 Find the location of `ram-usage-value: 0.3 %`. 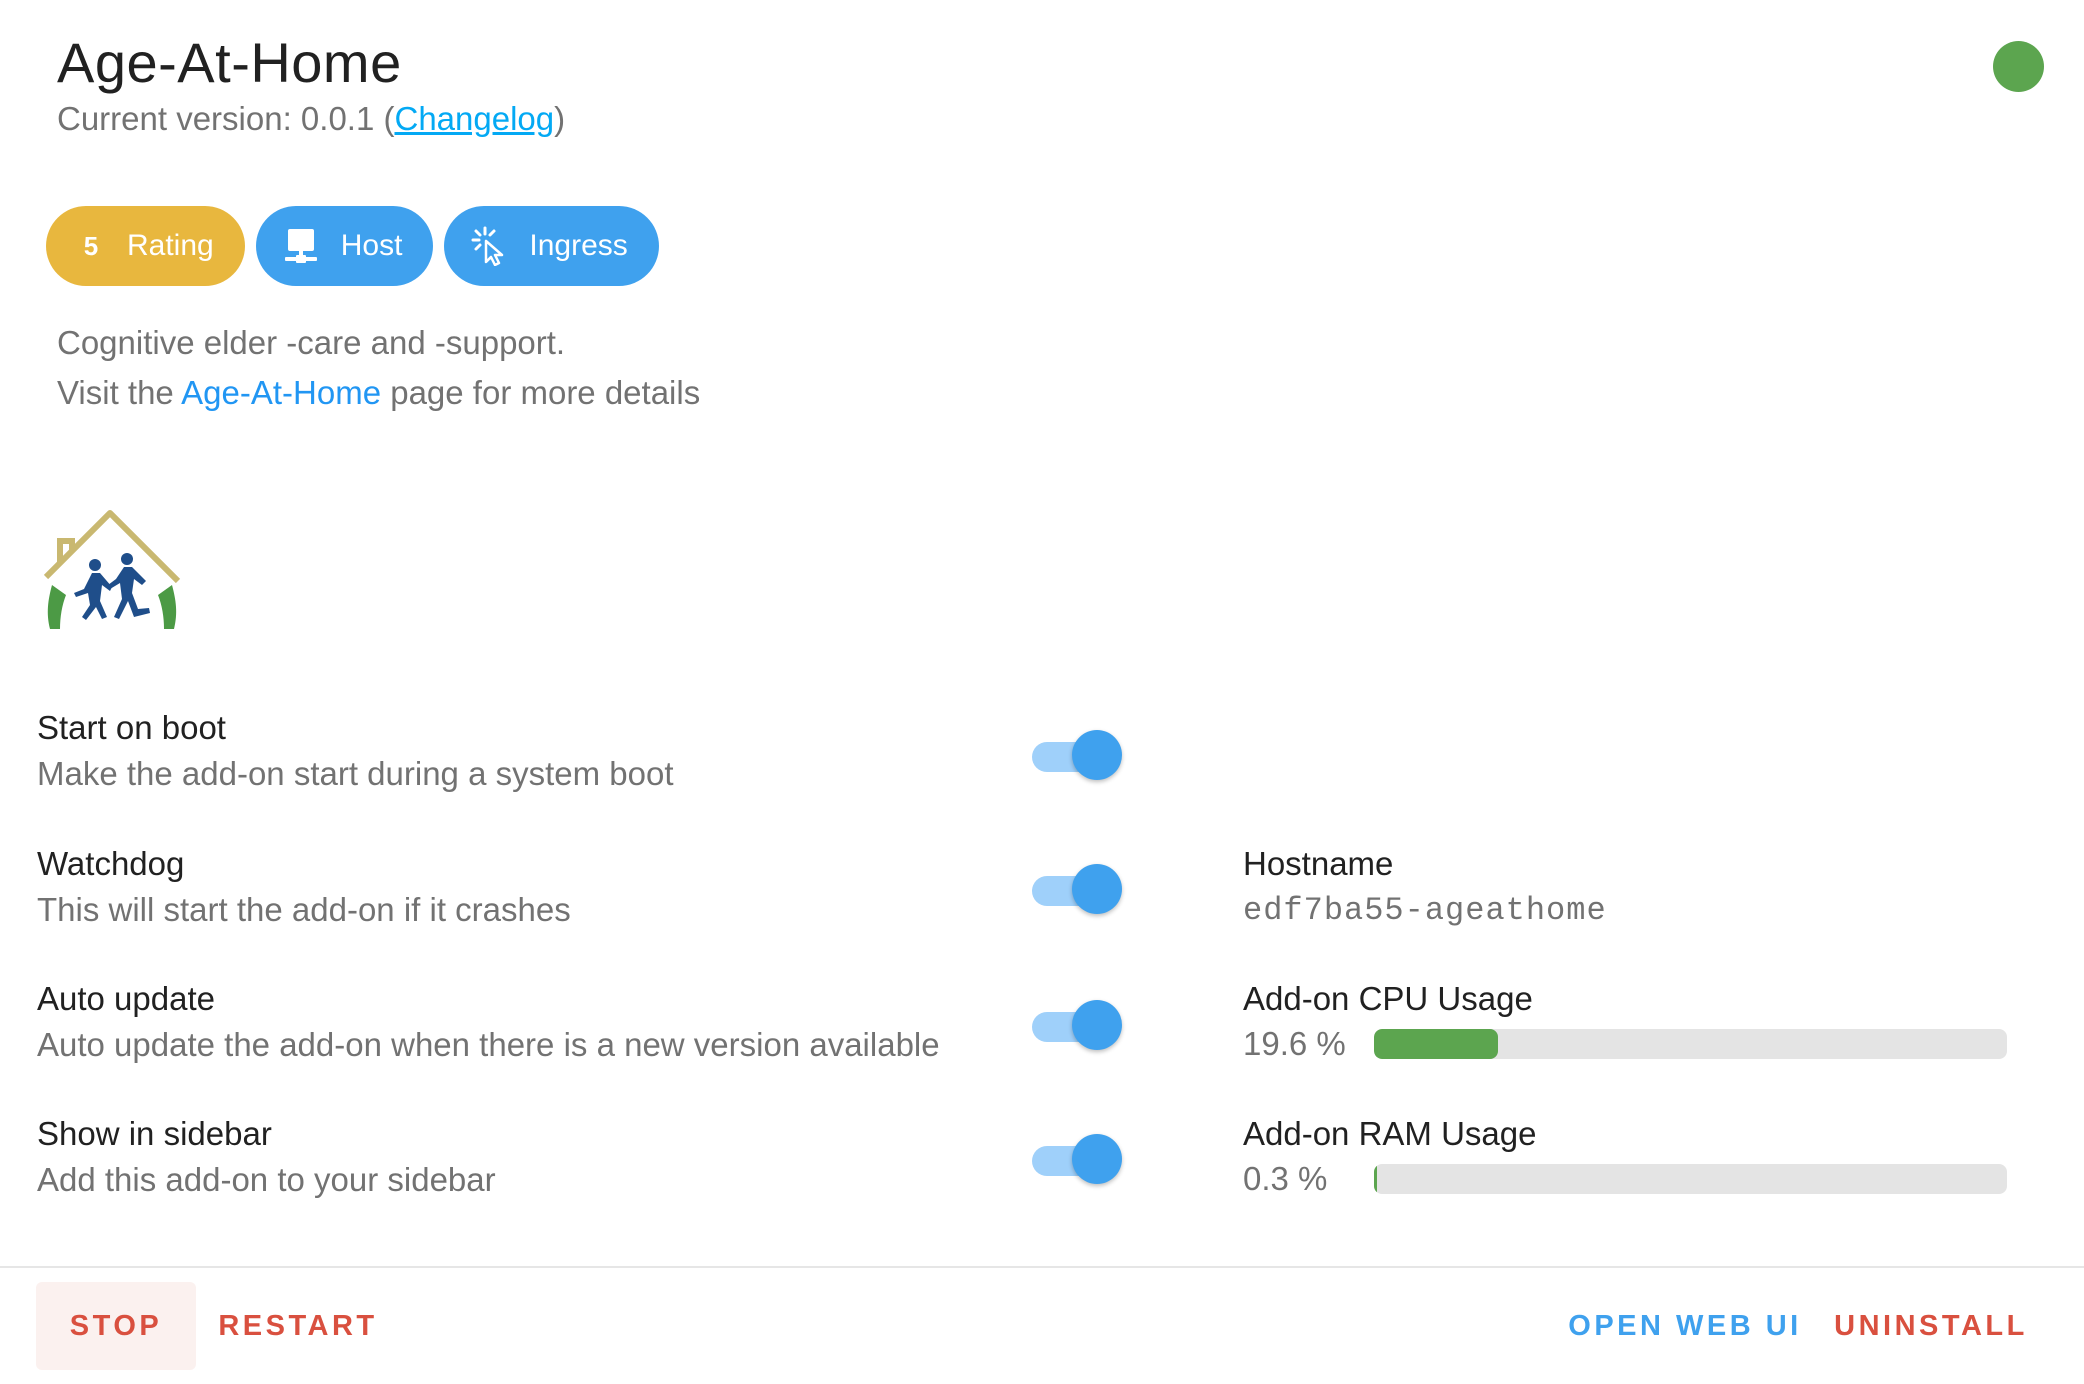

ram-usage-value: 0.3 % is located at coordinates (1285, 1178).